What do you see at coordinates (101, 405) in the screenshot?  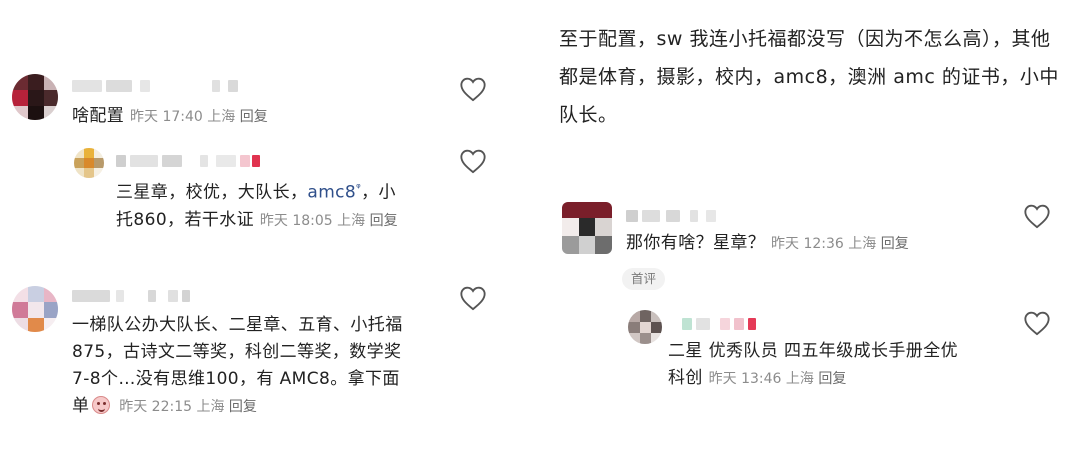 I see `grinning-face-emoji` at bounding box center [101, 405].